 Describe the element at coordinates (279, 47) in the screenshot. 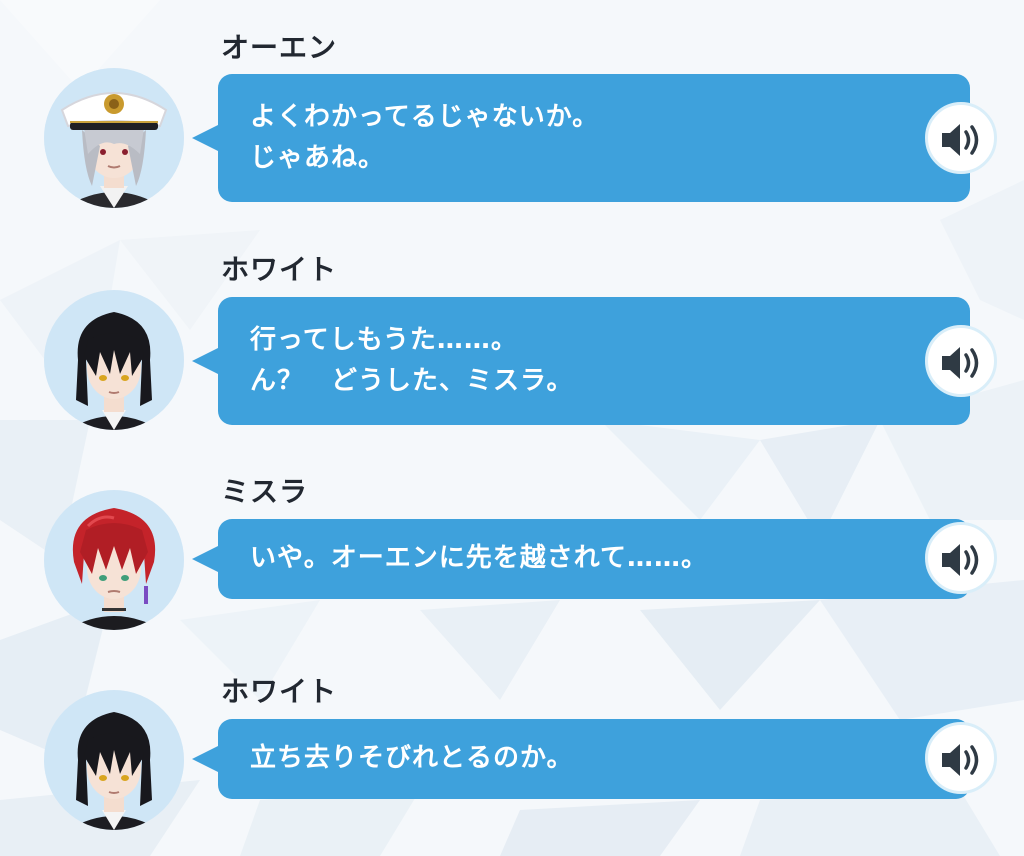

I see `speaker-name: オーエン` at that location.